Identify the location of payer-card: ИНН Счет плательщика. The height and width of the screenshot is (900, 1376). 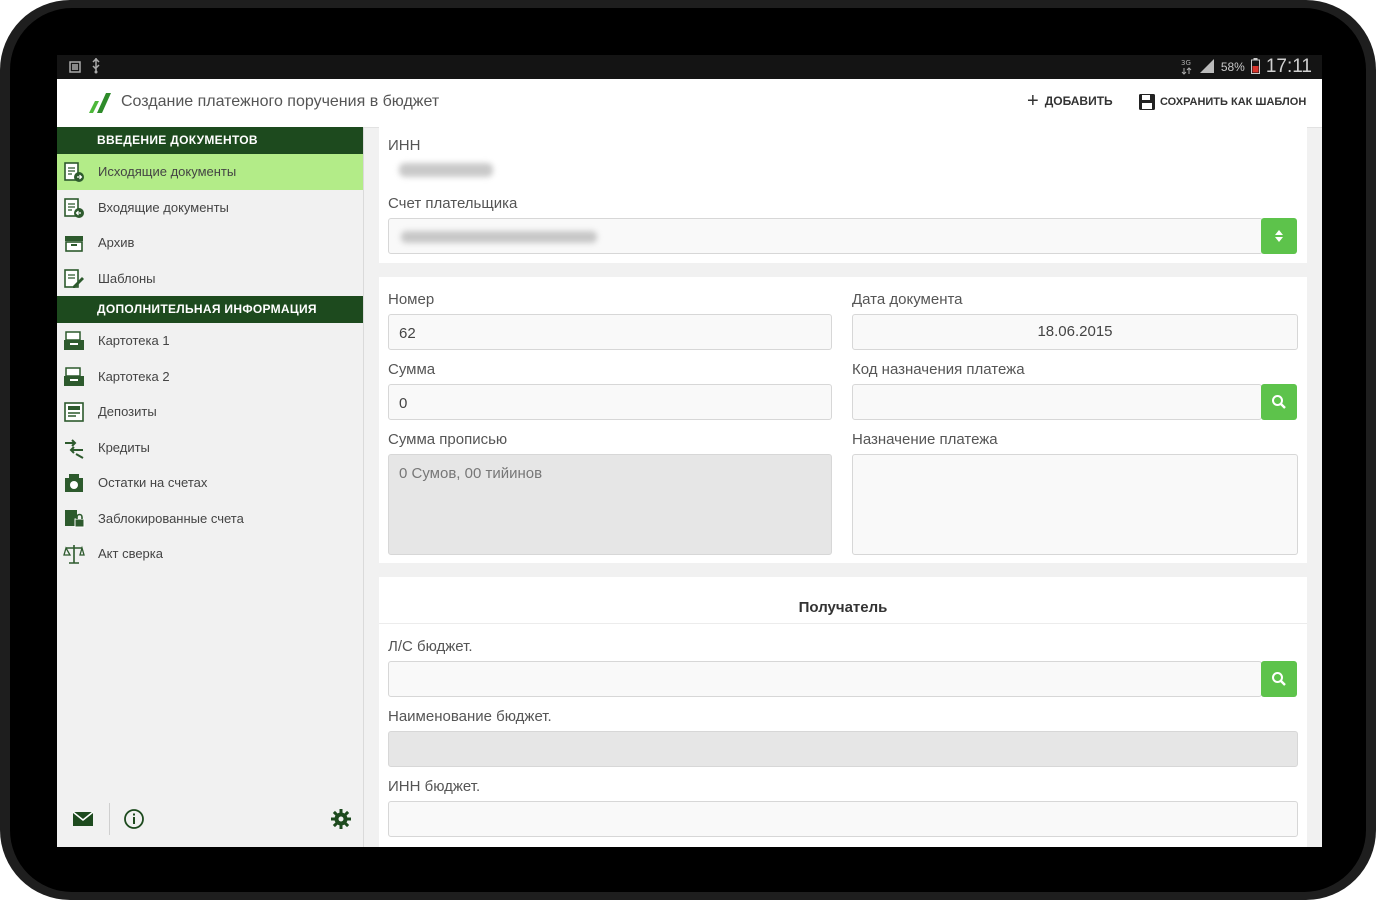
(843, 195).